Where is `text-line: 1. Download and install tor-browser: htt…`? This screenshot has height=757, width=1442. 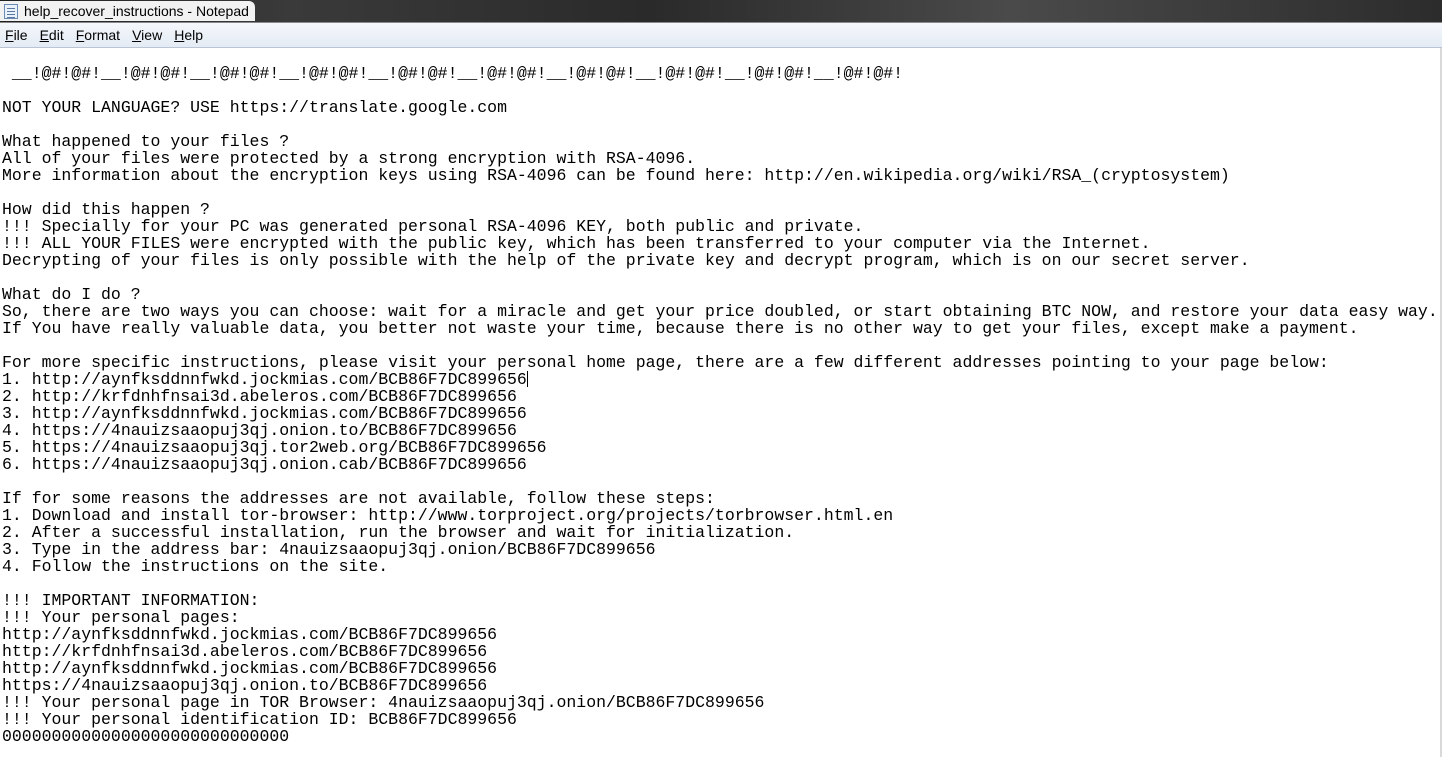 text-line: 1. Download and install tor-browser: htt… is located at coordinates (448, 515).